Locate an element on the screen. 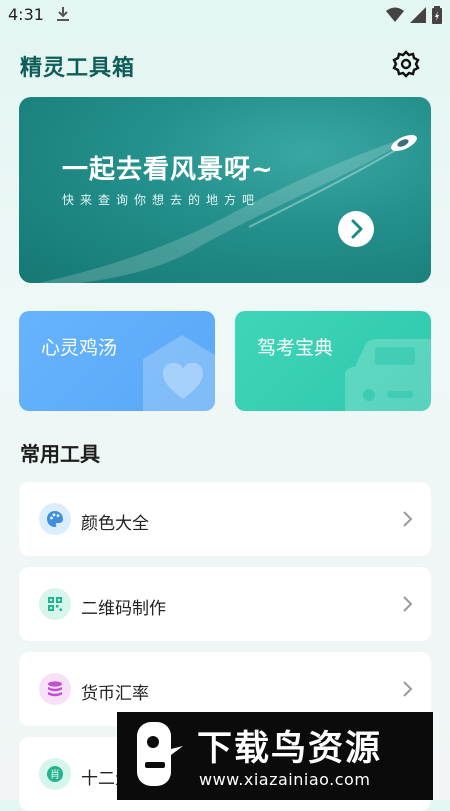 This screenshot has width=450, height=811. qrcode-icon is located at coordinates (55, 604).